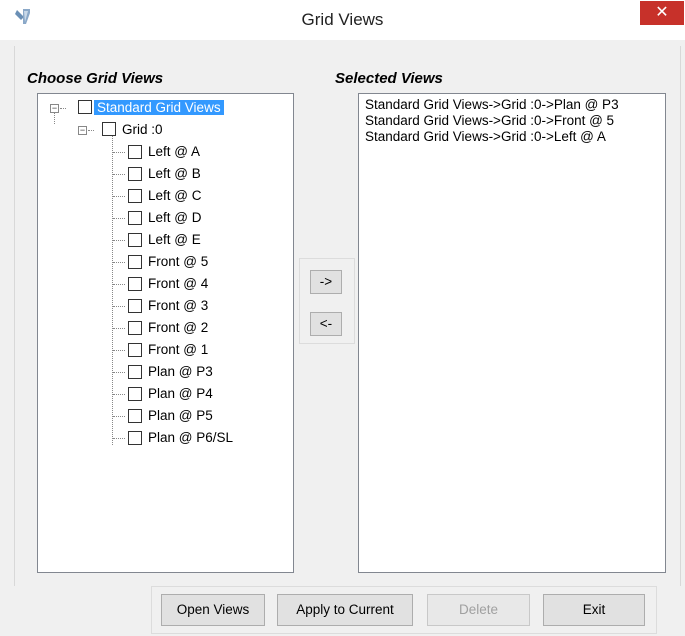  I want to click on tree-item-label: Left @ D, so click(175, 217).